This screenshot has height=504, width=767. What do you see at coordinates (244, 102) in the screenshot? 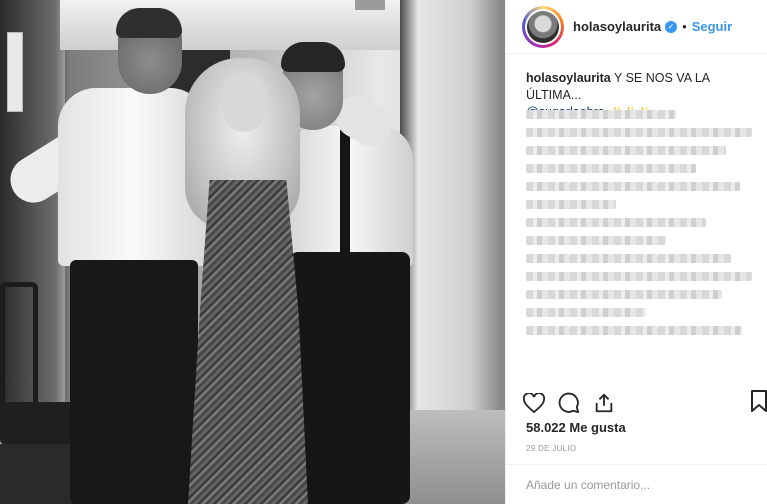
I see `woman-face` at bounding box center [244, 102].